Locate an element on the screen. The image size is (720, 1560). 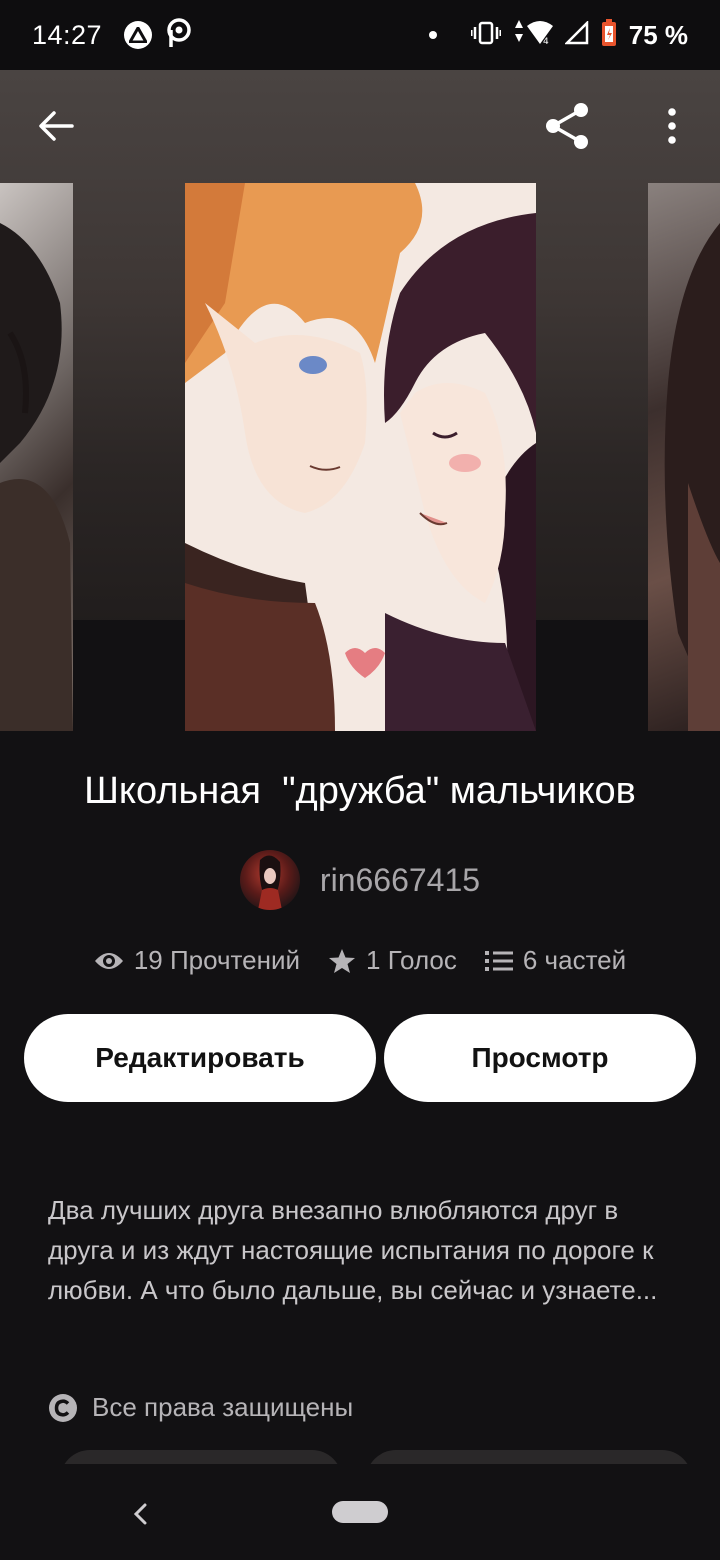
copyright-row: Все права защищены is located at coordinates (200, 1407).